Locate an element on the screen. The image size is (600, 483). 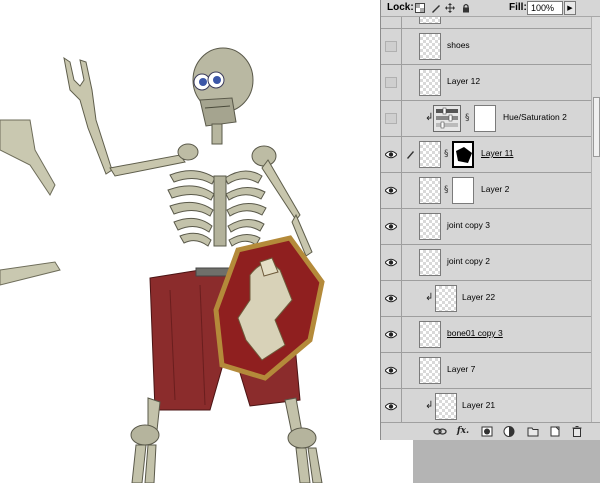
layer-row: ↲ Layer 22 is located at coordinates (486, 299).